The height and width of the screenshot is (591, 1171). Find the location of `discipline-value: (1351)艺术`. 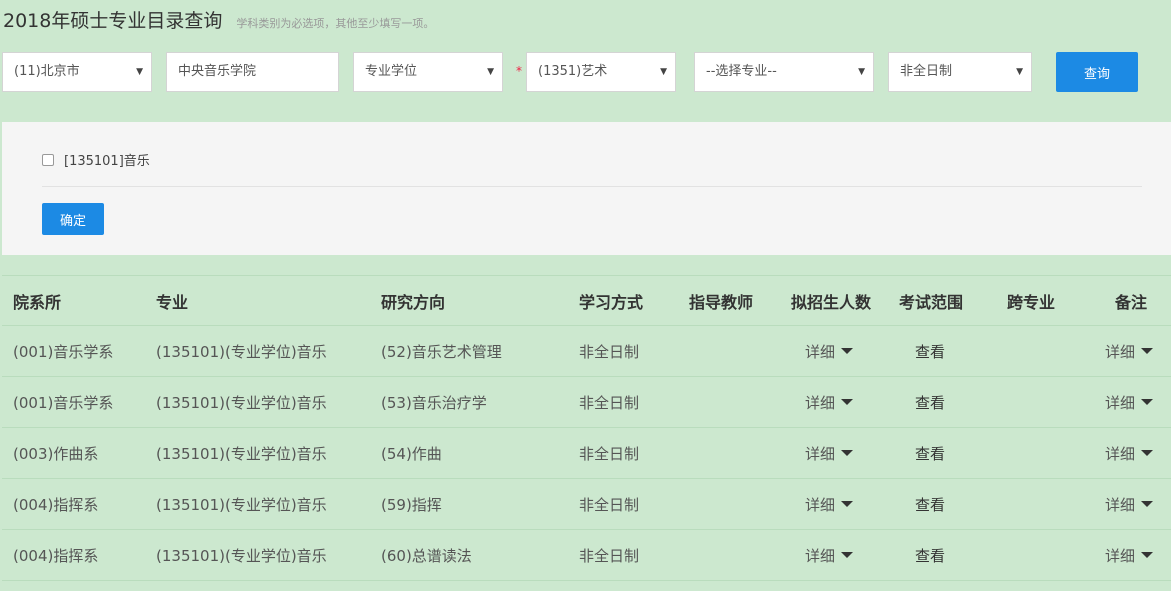

discipline-value: (1351)艺术 is located at coordinates (573, 71).